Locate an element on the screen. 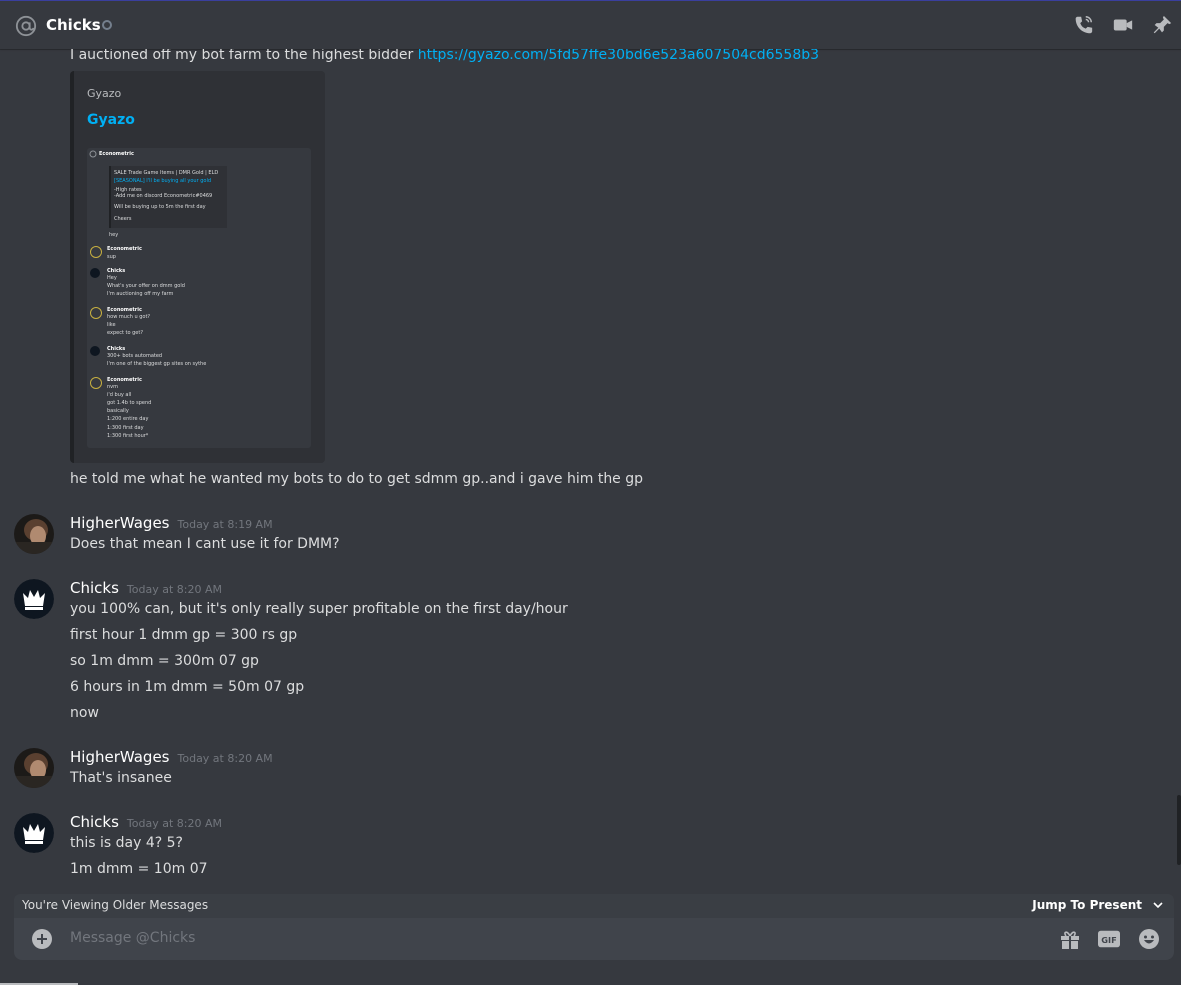  scrollbar-thumb is located at coordinates (1179, 830).